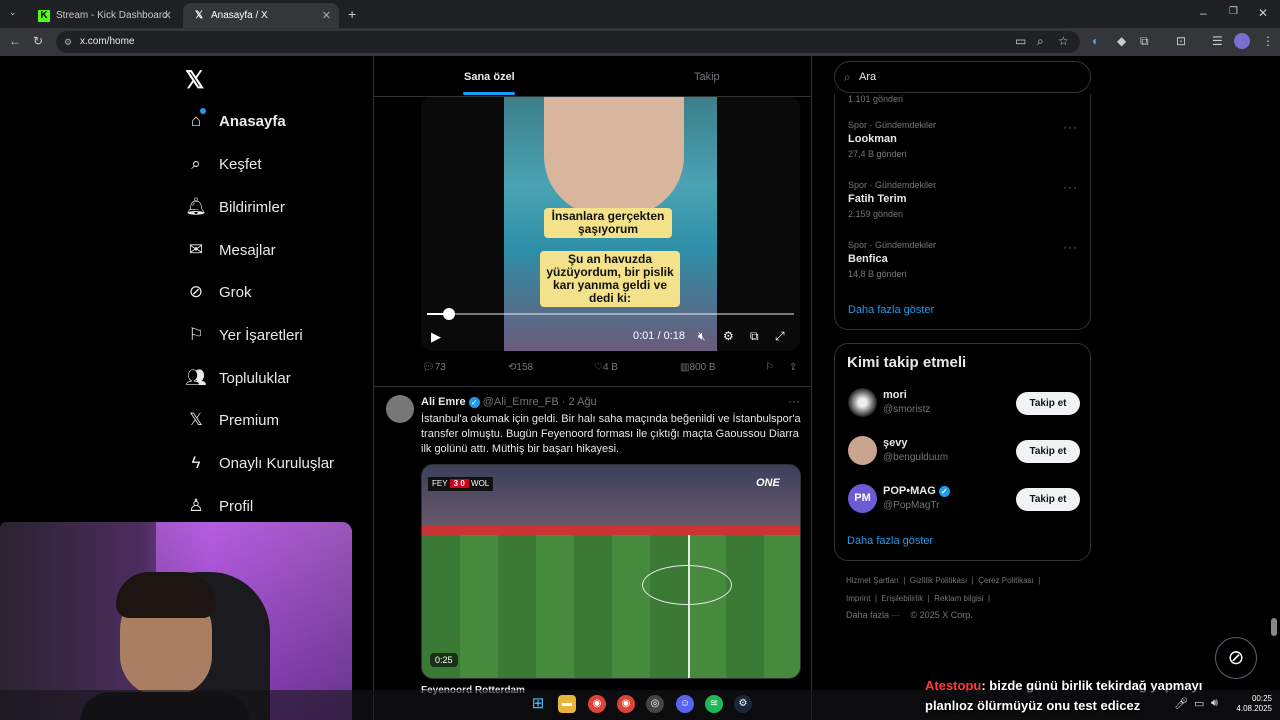  What do you see at coordinates (1242, 41) in the screenshot?
I see `profile-avatar` at bounding box center [1242, 41].